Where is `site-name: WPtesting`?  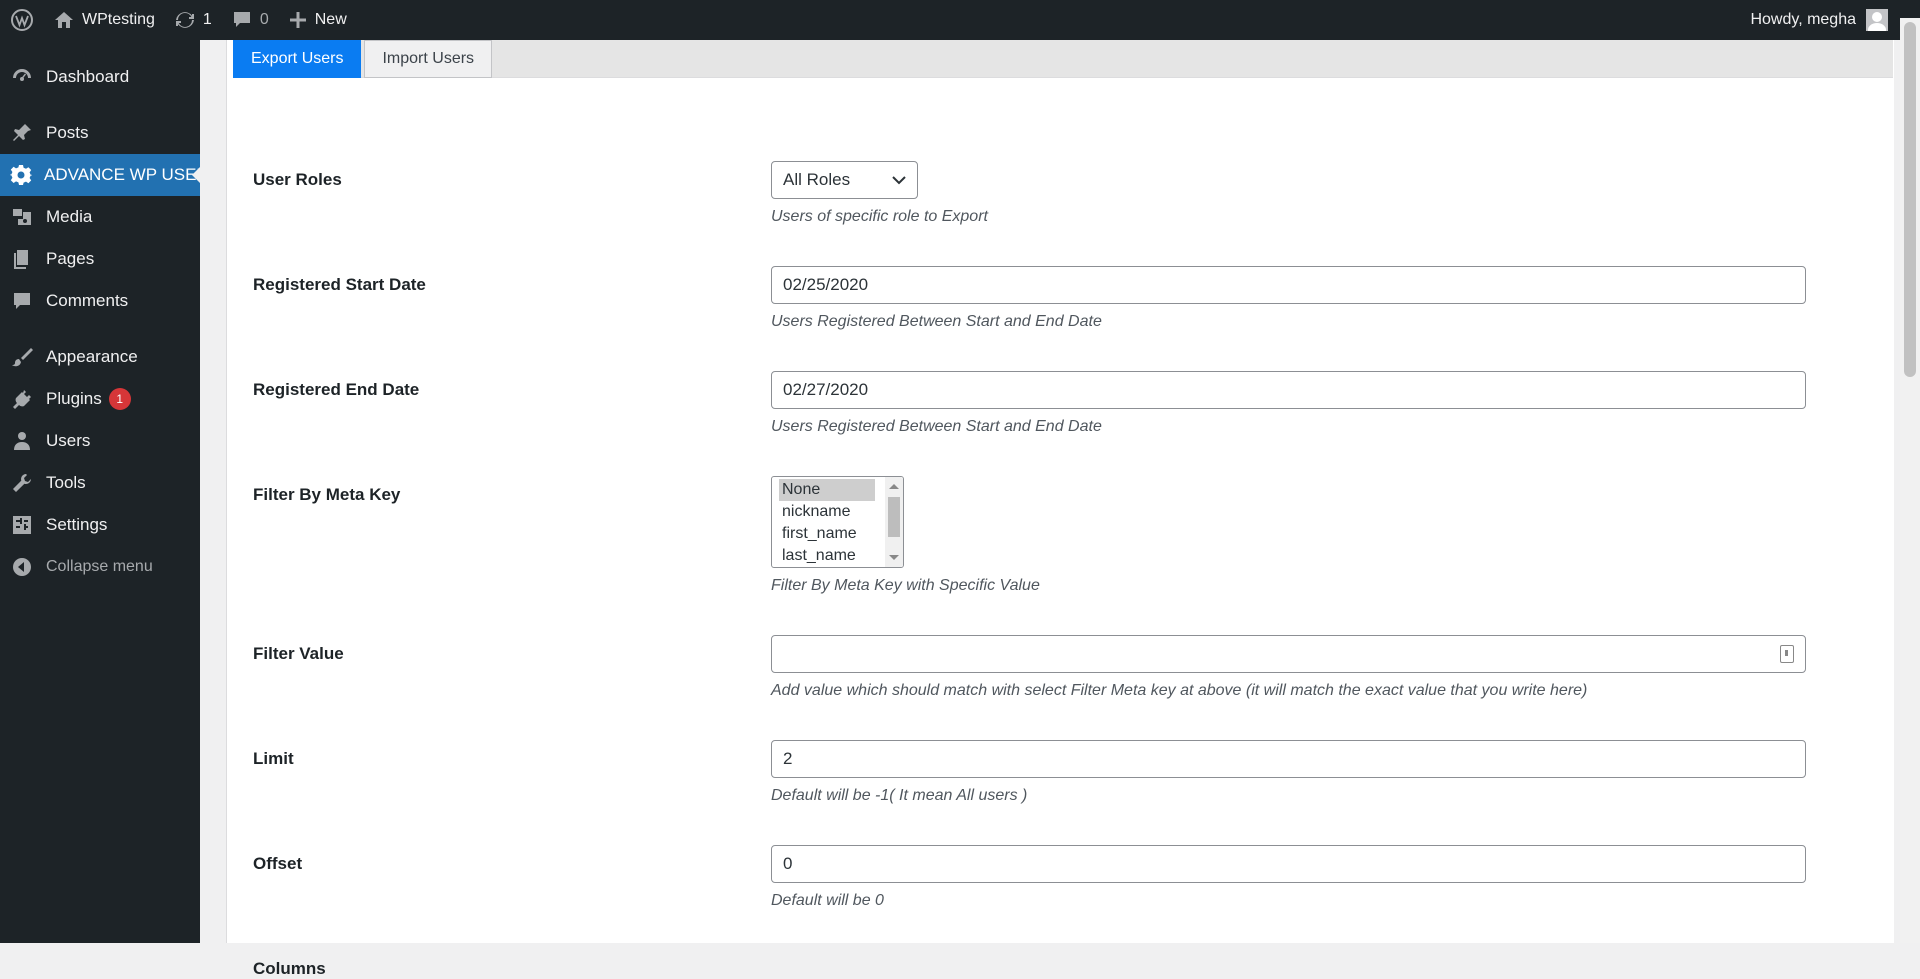 site-name: WPtesting is located at coordinates (118, 19).